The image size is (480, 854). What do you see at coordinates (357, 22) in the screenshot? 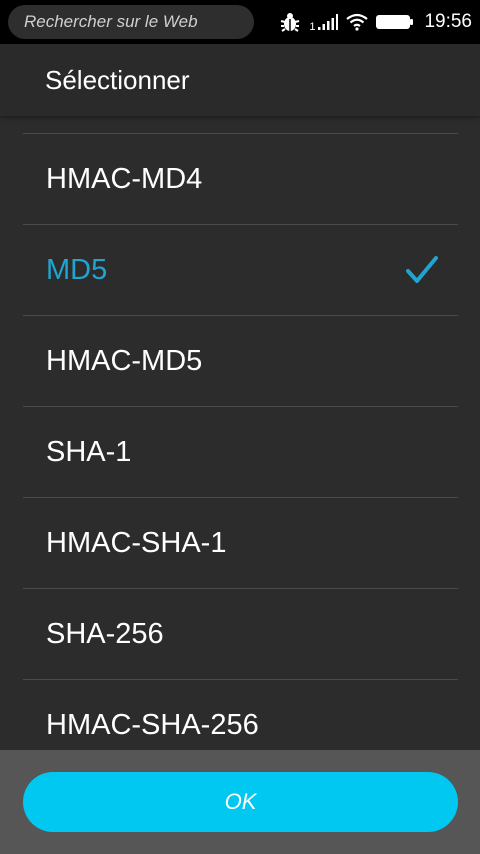
I see `wifi-icon` at bounding box center [357, 22].